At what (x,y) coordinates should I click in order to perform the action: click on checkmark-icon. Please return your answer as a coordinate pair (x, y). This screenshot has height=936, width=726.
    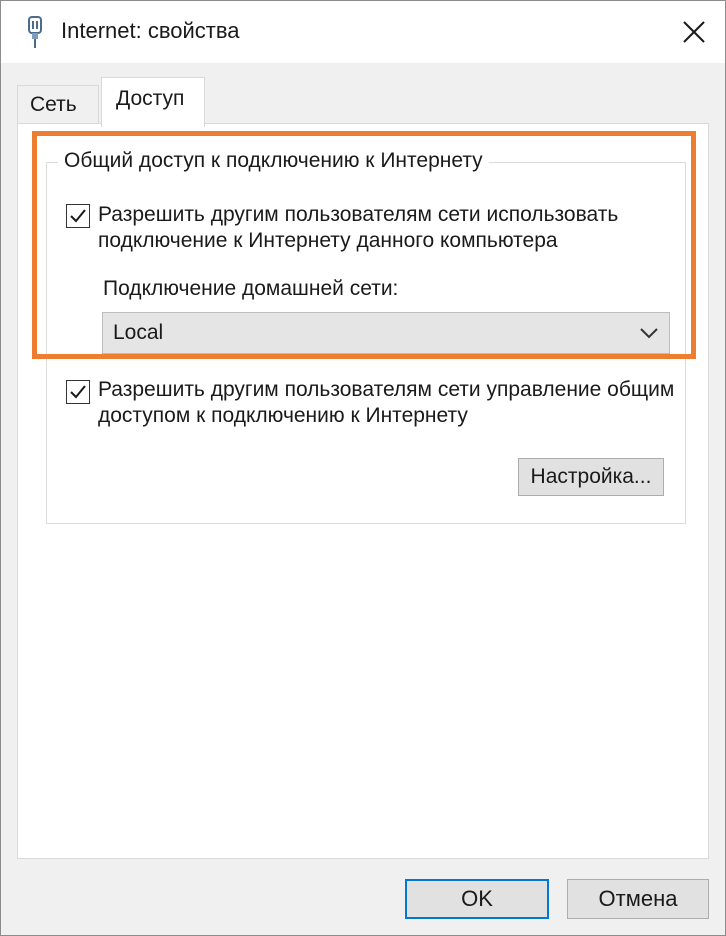
    Looking at the image, I should click on (78, 392).